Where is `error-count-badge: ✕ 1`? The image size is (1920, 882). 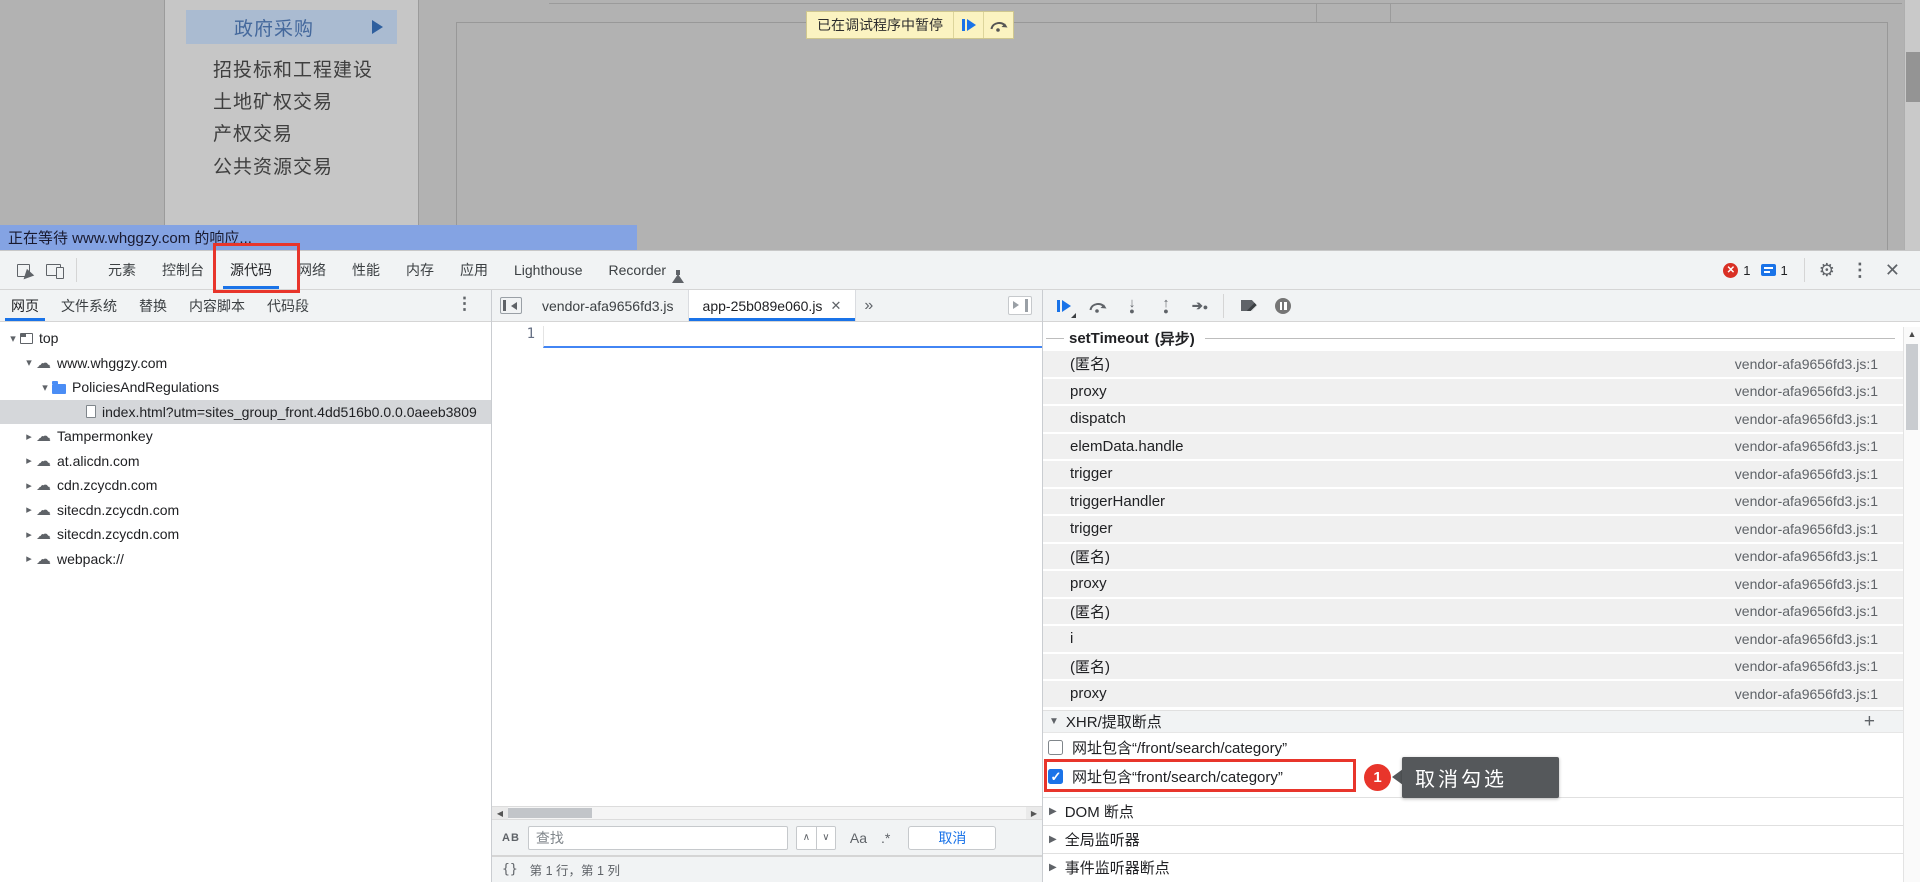
error-count-badge: ✕ 1 is located at coordinates (1737, 270).